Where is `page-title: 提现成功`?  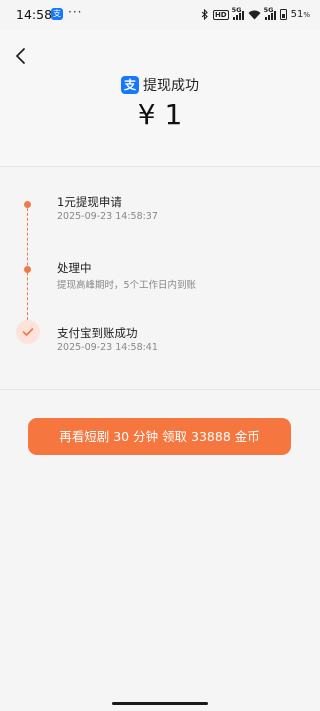
page-title: 提现成功 is located at coordinates (171, 86).